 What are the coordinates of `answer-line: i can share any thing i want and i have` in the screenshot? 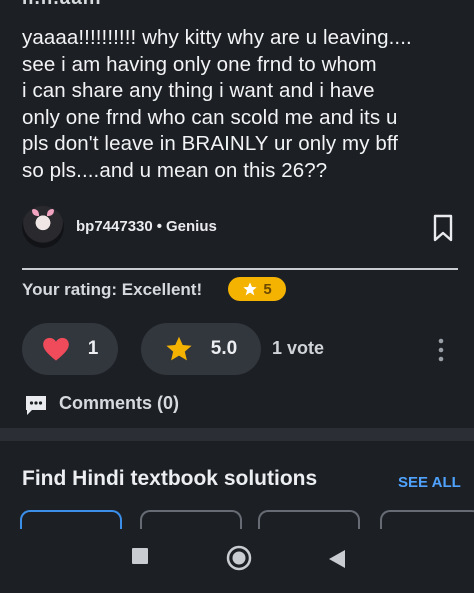 It's located at (198, 90).